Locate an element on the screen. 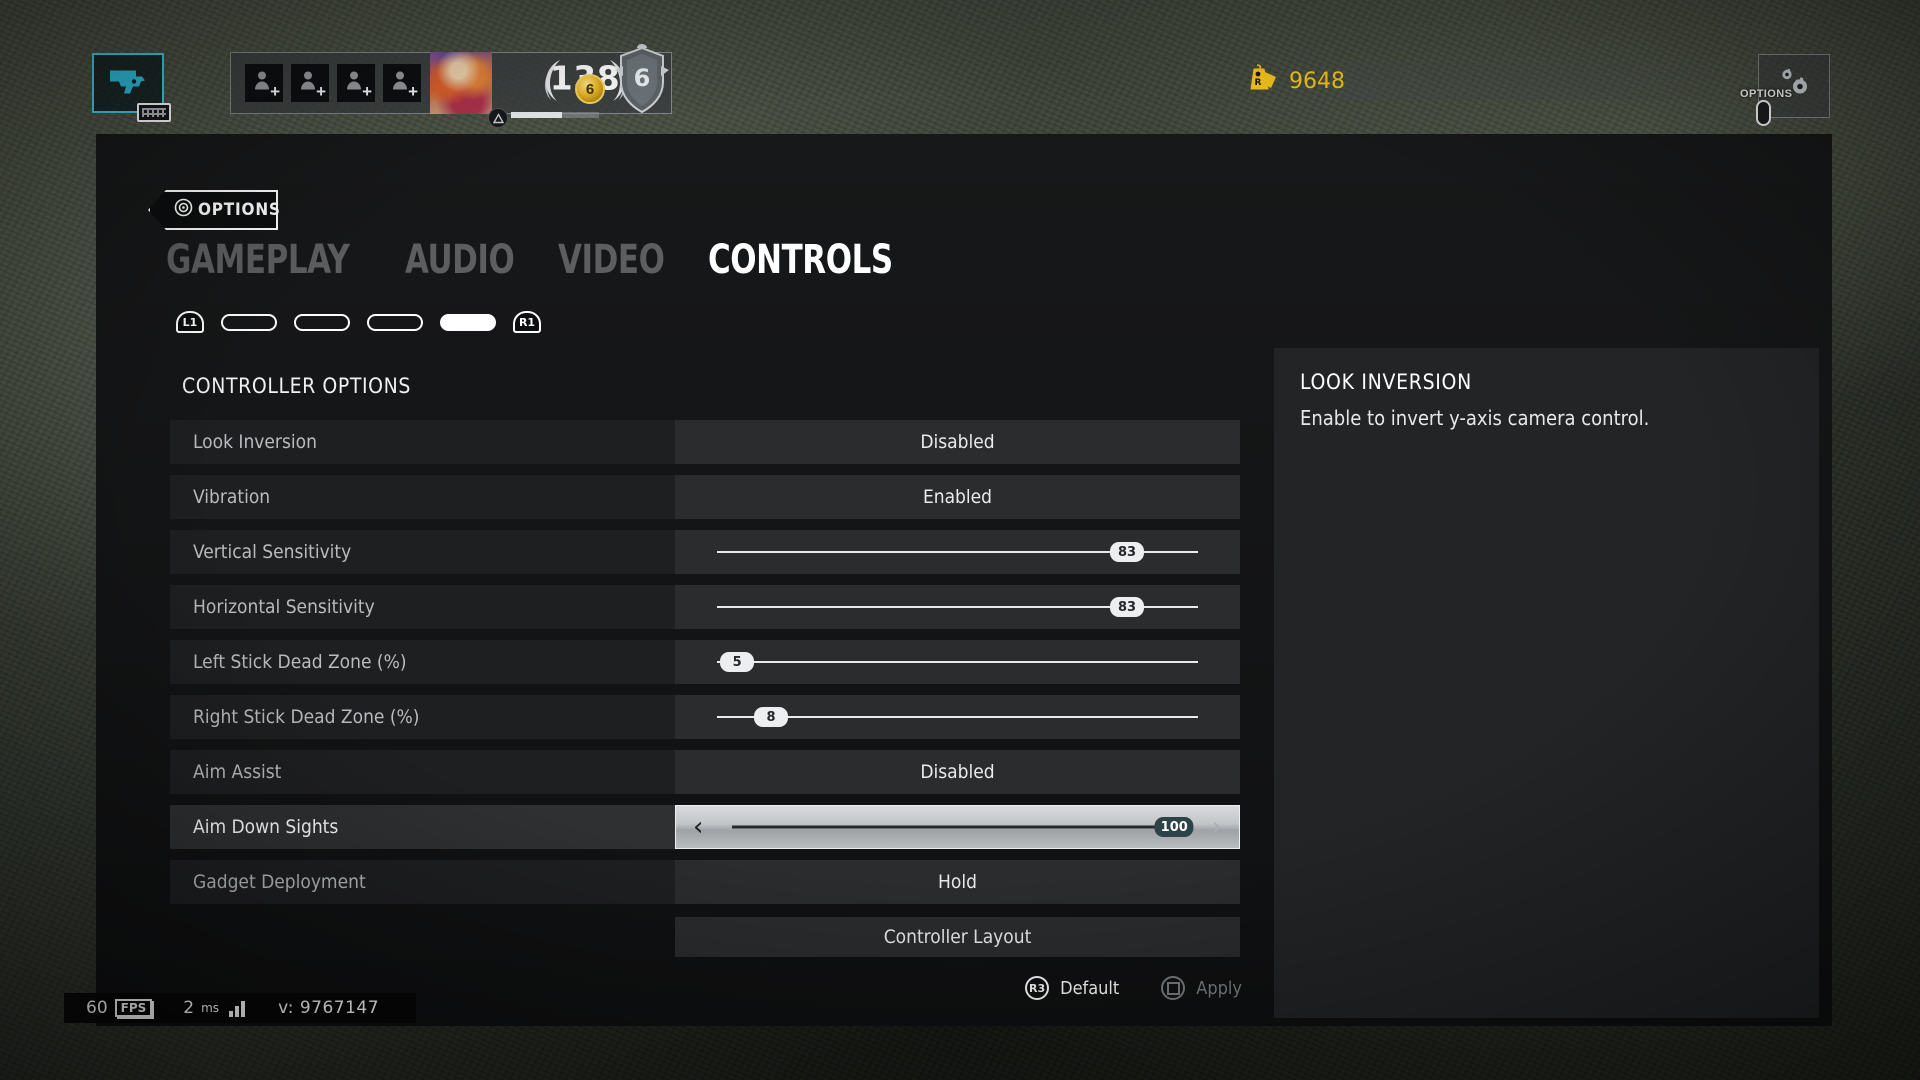 The width and height of the screenshot is (1920, 1080). slider-knob: 100 is located at coordinates (1174, 827).